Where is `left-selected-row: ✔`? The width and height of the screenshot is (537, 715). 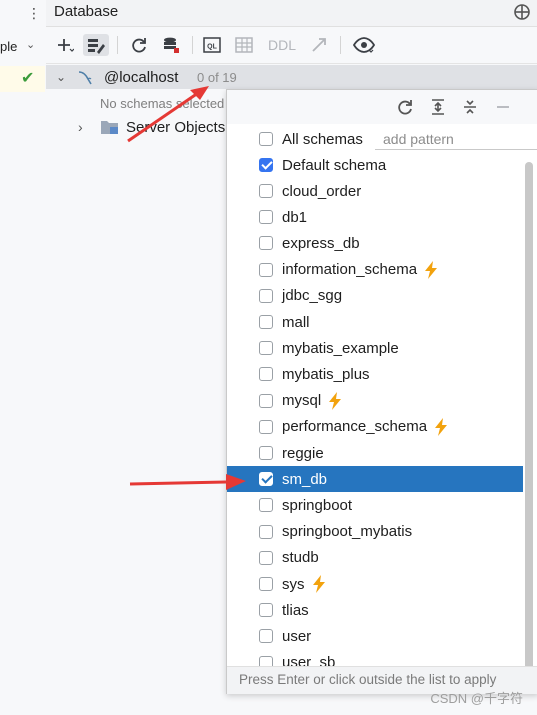 left-selected-row: ✔ is located at coordinates (22, 79).